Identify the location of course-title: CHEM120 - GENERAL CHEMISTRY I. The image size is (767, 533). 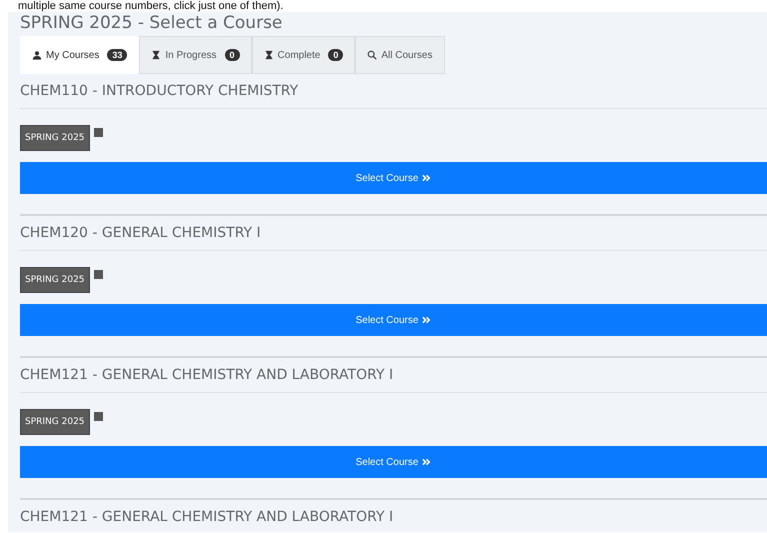
(393, 233).